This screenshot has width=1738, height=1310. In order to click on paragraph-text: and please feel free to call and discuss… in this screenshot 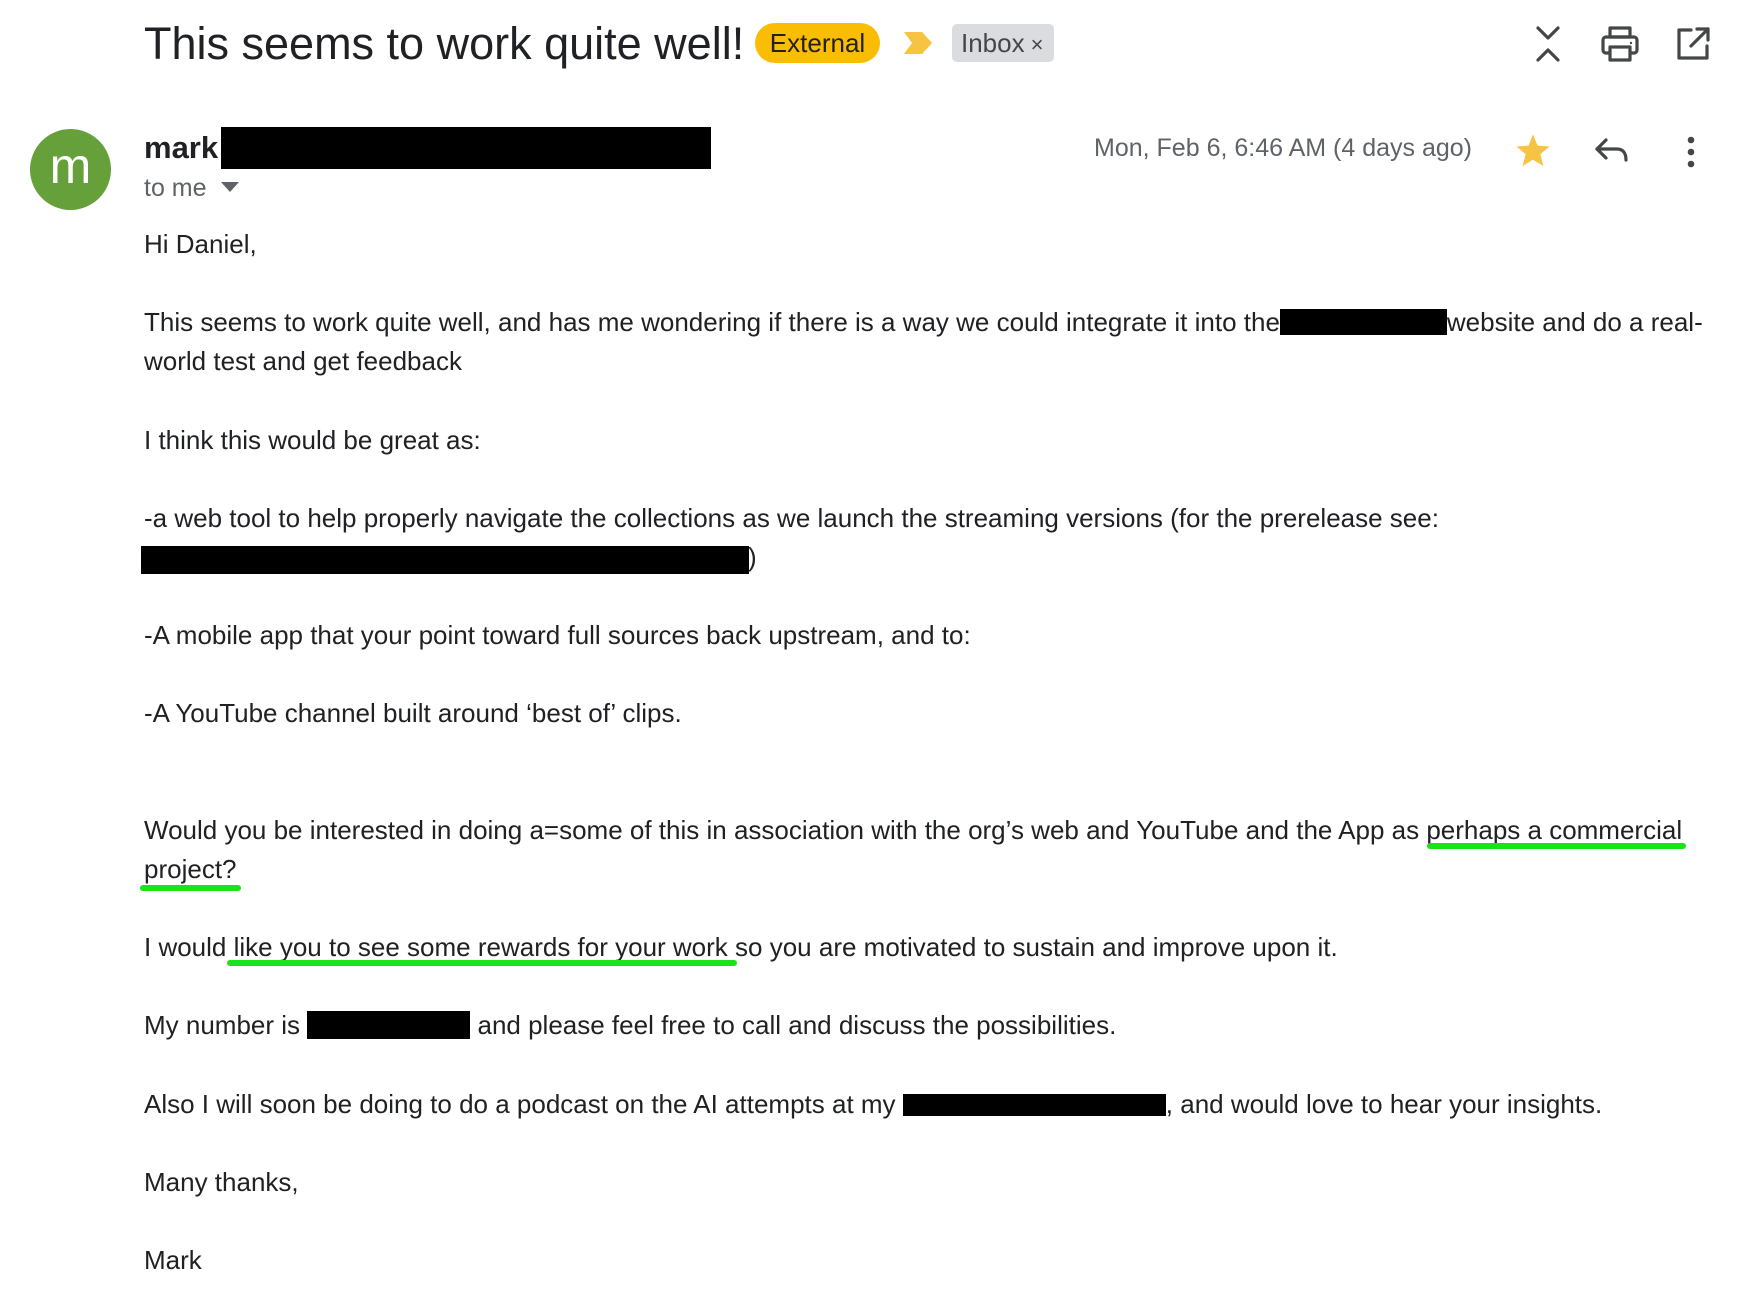, I will do `click(793, 1025)`.